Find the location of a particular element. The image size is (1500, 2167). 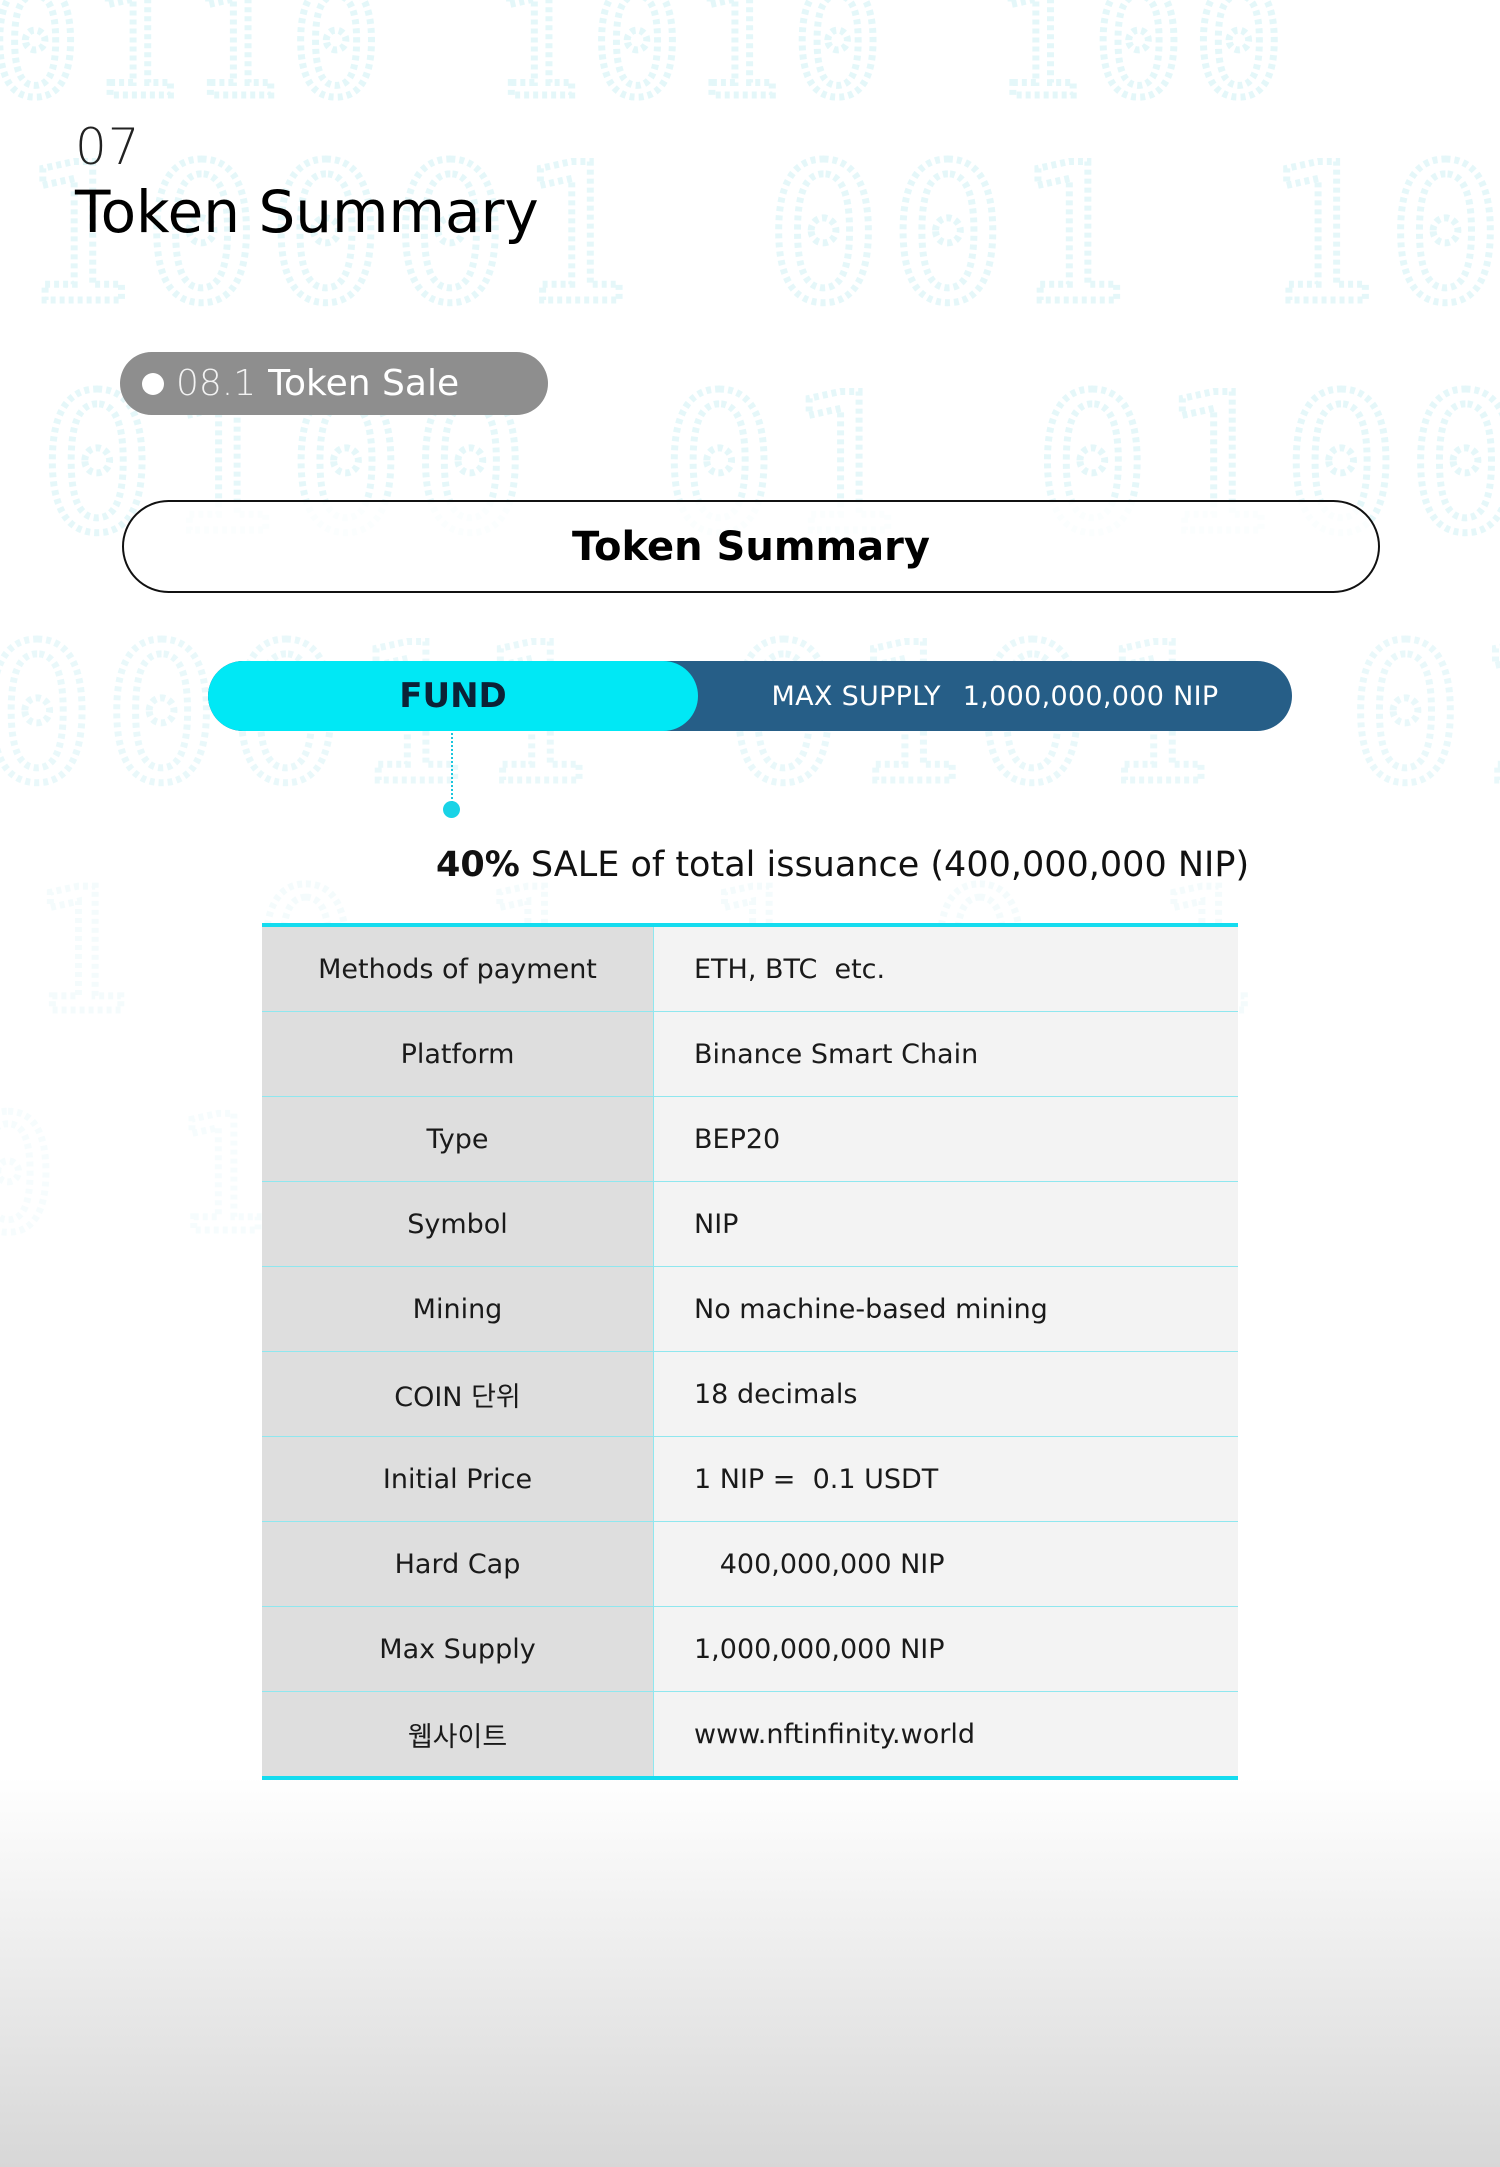

token-summary-banner: Token Summary is located at coordinates (751, 546).